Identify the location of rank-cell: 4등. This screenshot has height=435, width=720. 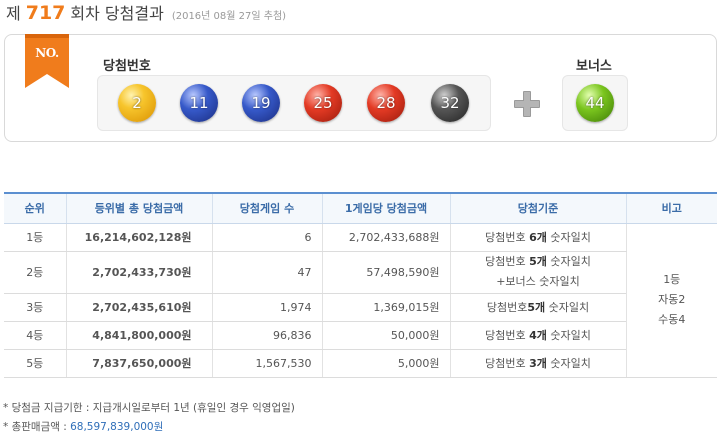
(35, 335).